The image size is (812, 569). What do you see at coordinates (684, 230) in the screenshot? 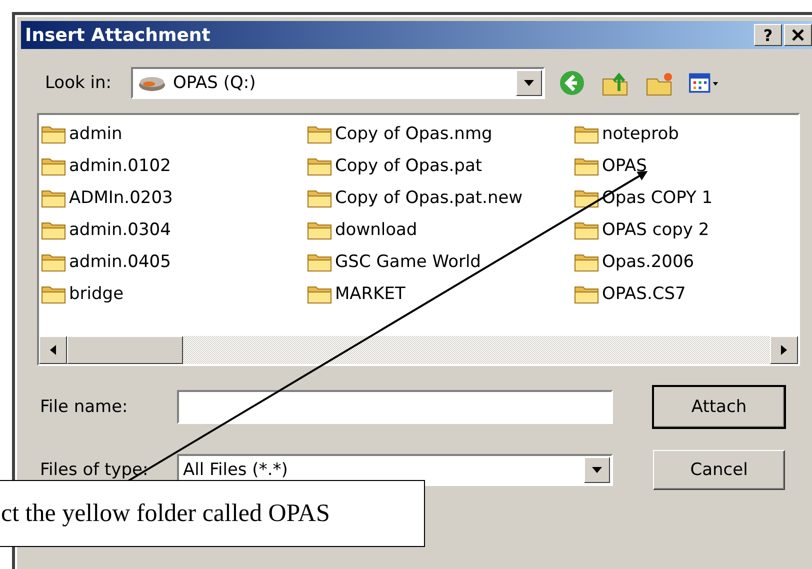
I see `folder-item: OPAS copy 2` at bounding box center [684, 230].